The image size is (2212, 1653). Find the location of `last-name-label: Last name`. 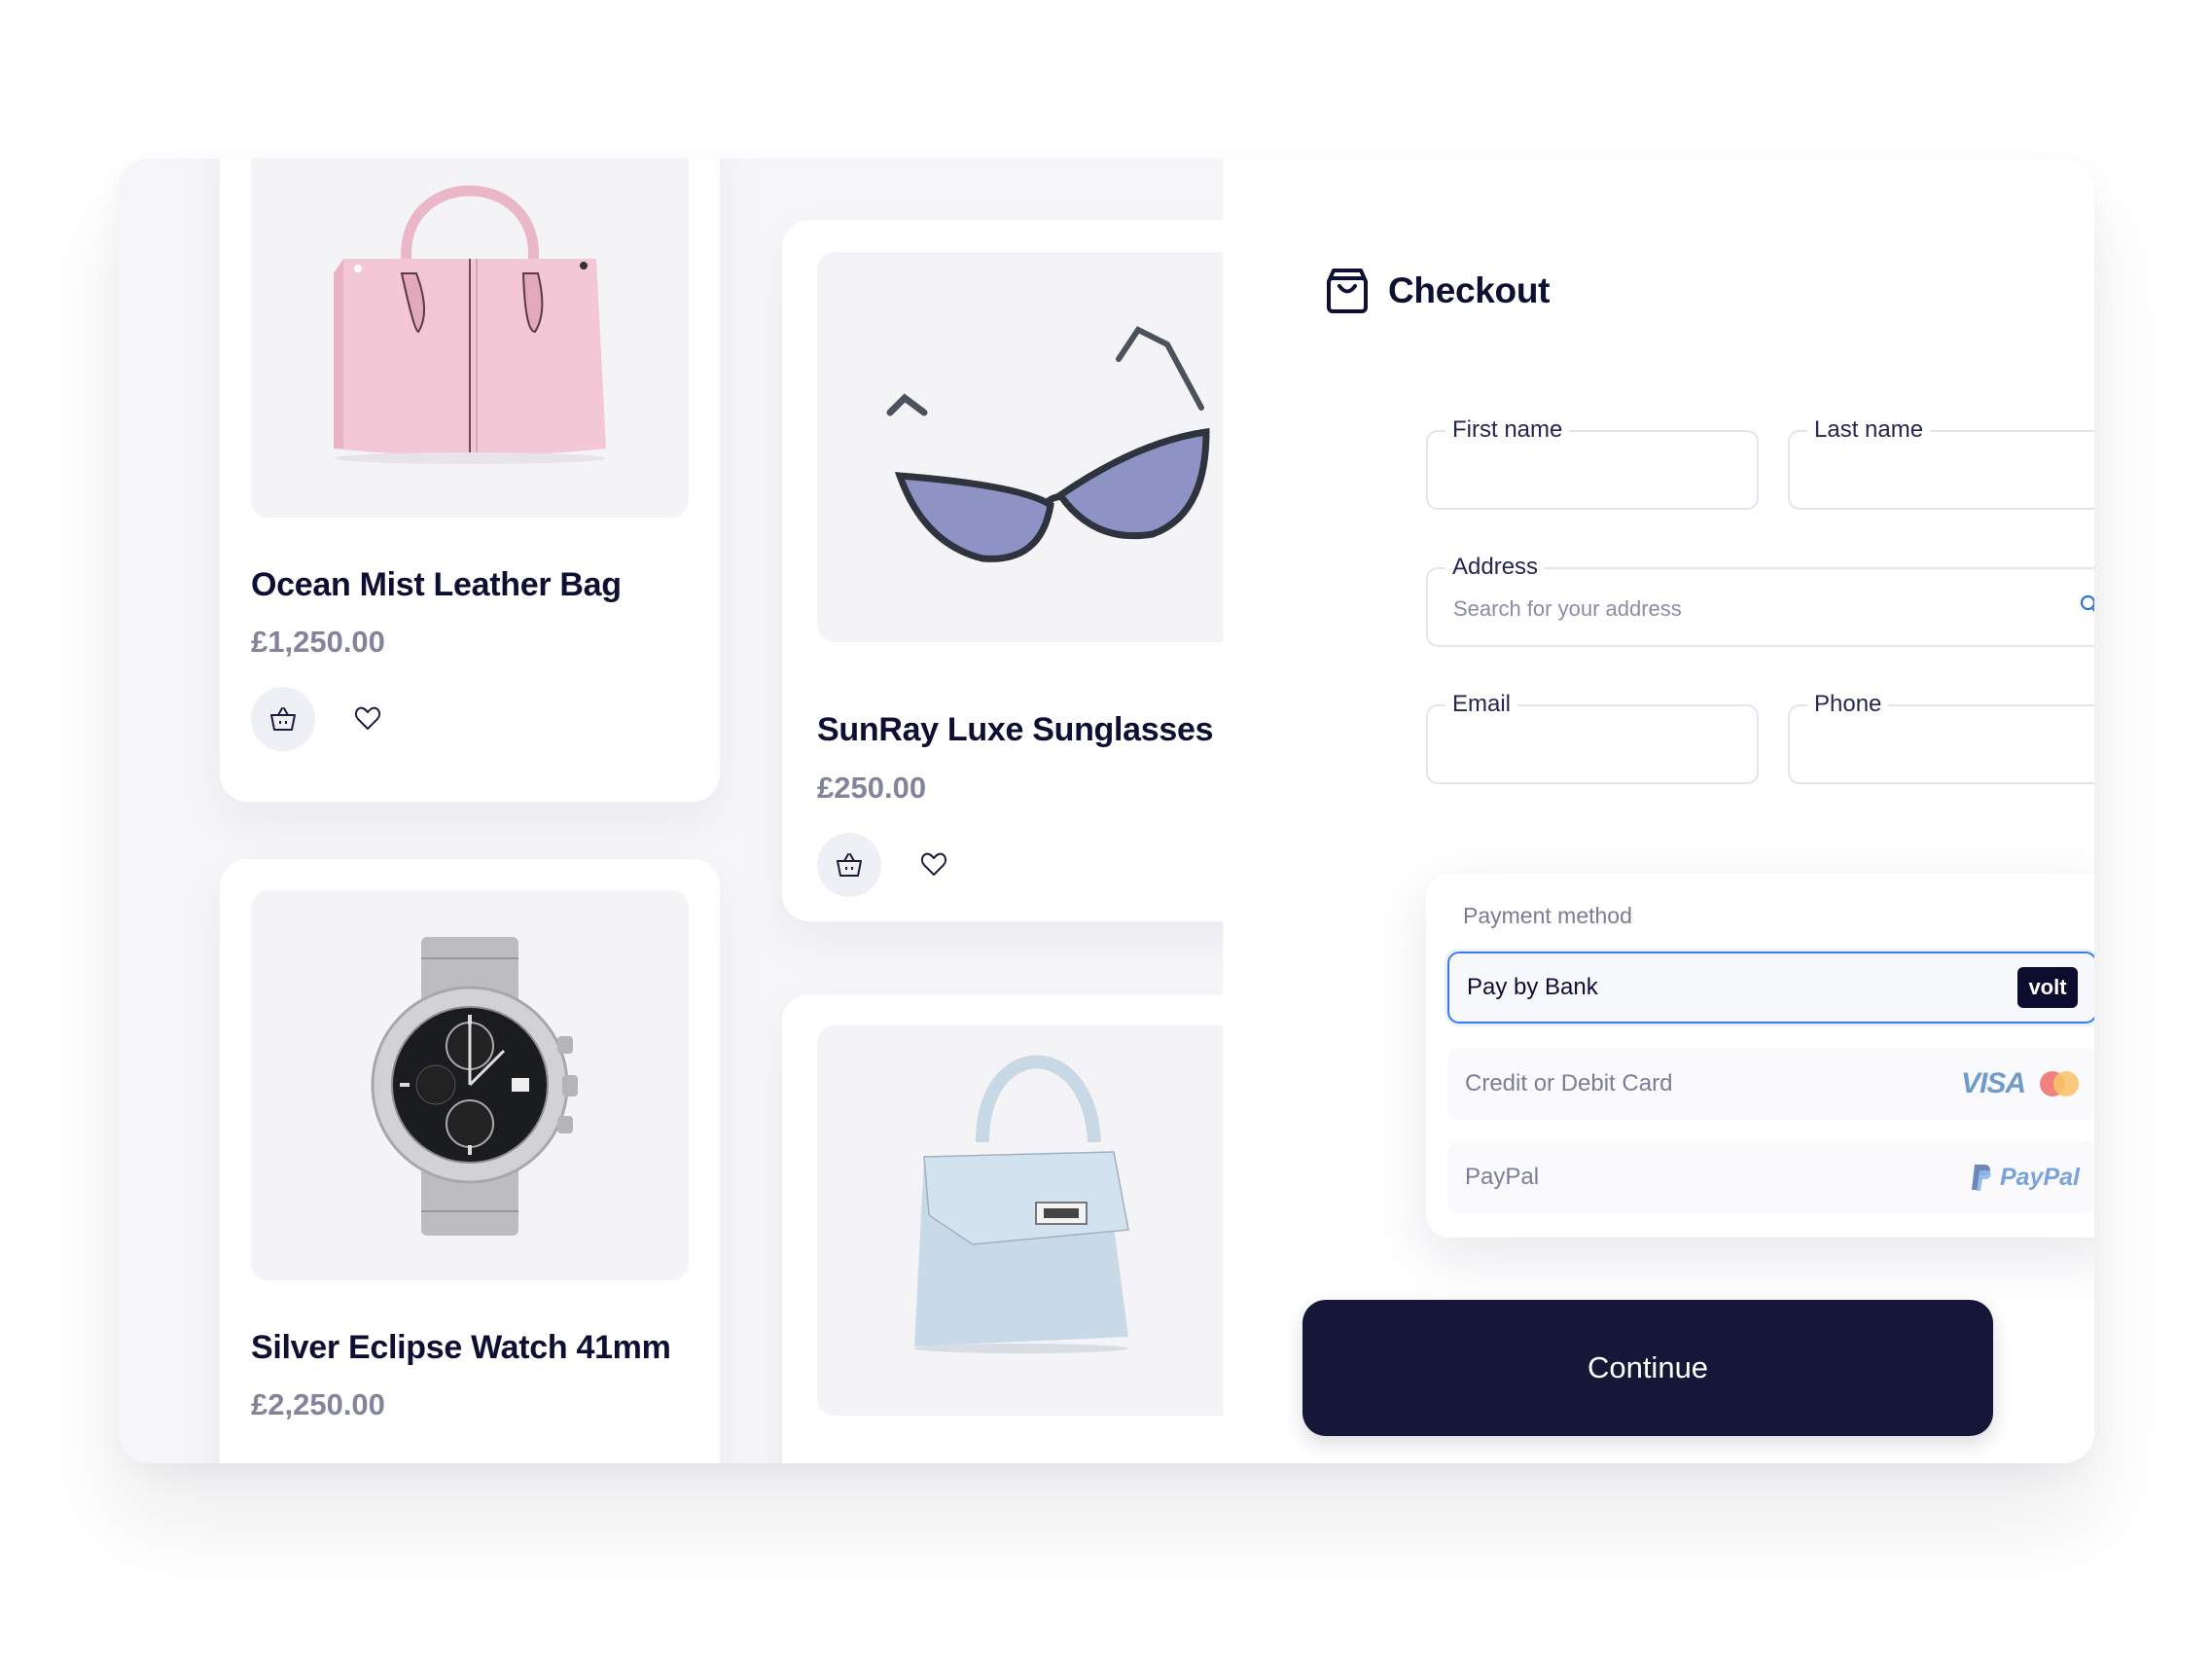

last-name-label: Last name is located at coordinates (1869, 430).